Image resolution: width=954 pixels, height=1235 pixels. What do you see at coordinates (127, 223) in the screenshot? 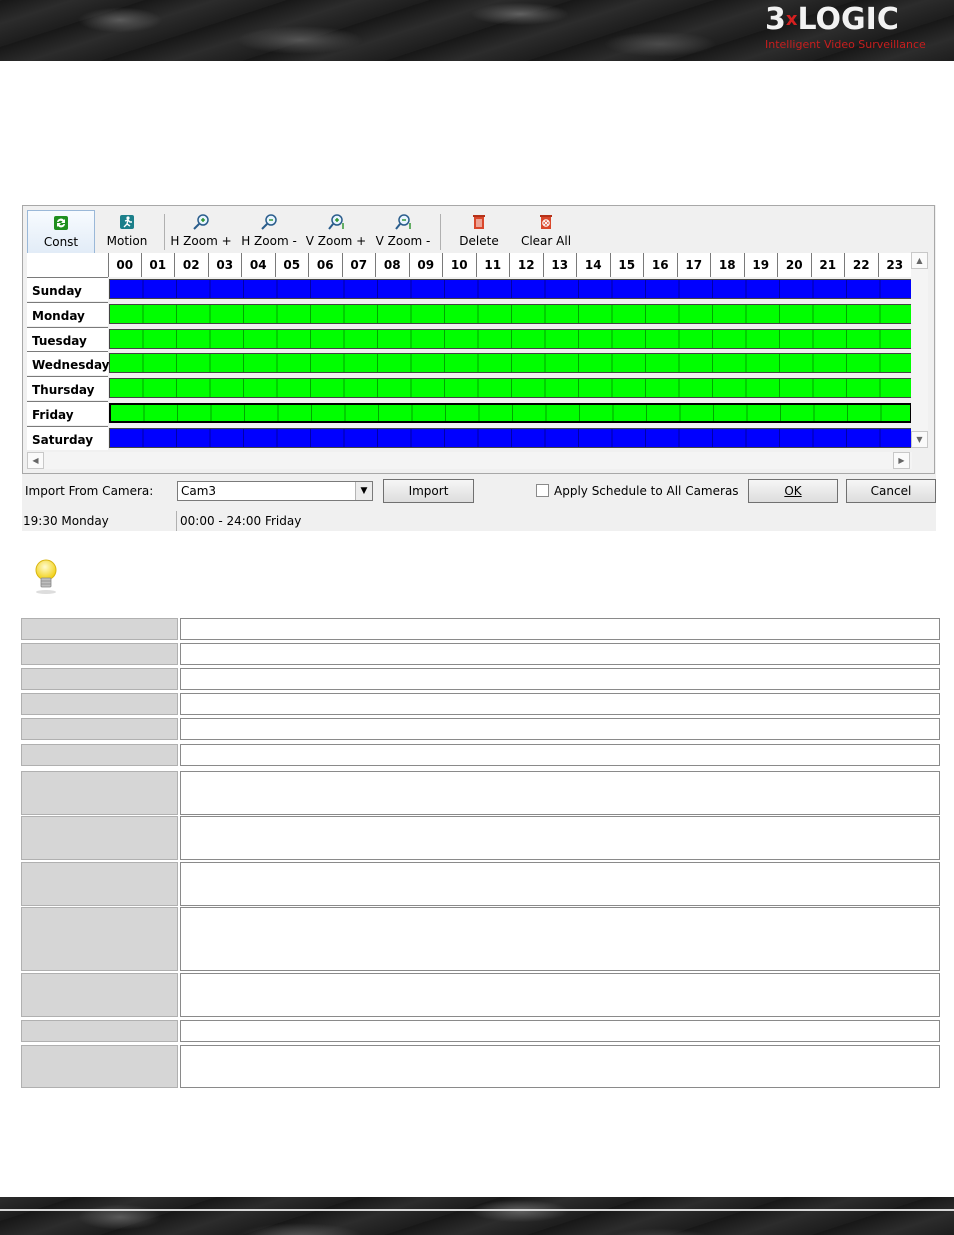
I see `running-man-icon` at bounding box center [127, 223].